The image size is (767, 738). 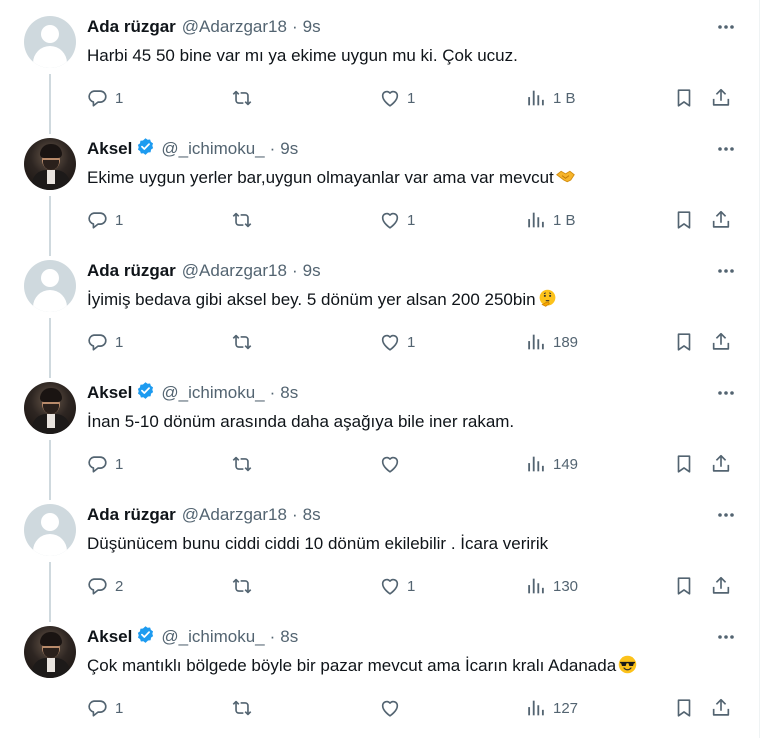 What do you see at coordinates (411, 271) in the screenshot?
I see `tweet-header: Ada rüzgar @Adarzgar18 · 9s` at bounding box center [411, 271].